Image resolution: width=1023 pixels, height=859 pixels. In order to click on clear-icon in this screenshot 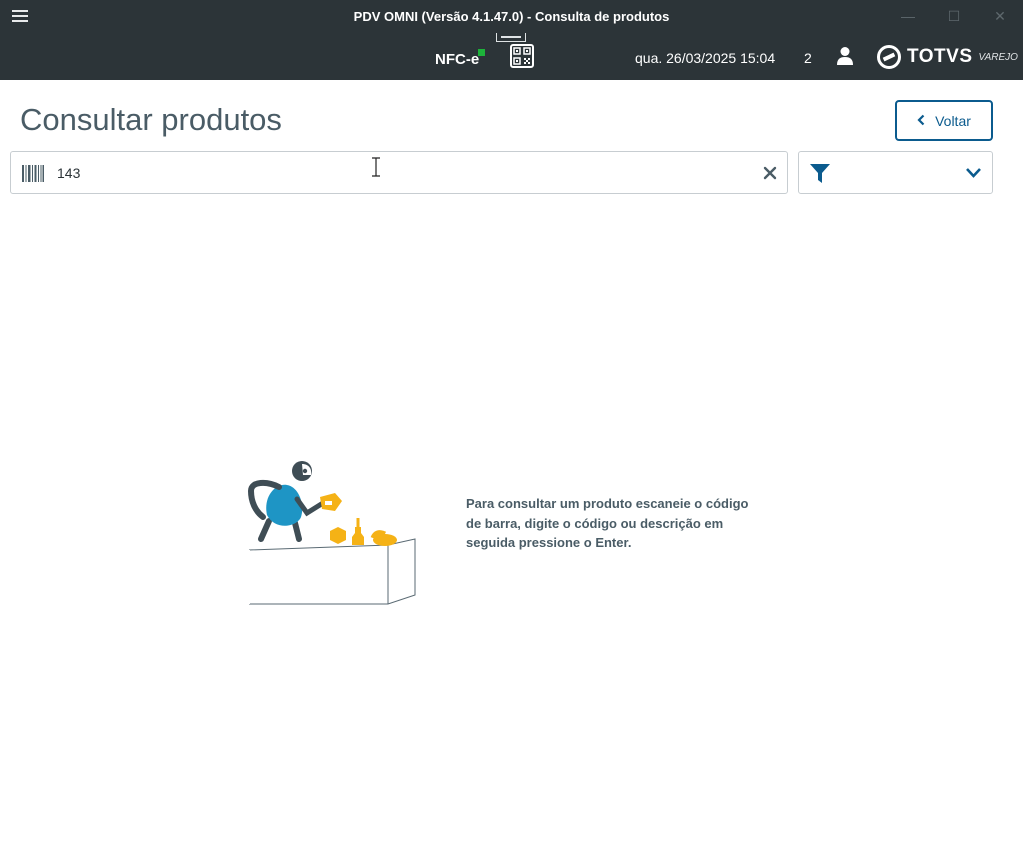, I will do `click(770, 173)`.